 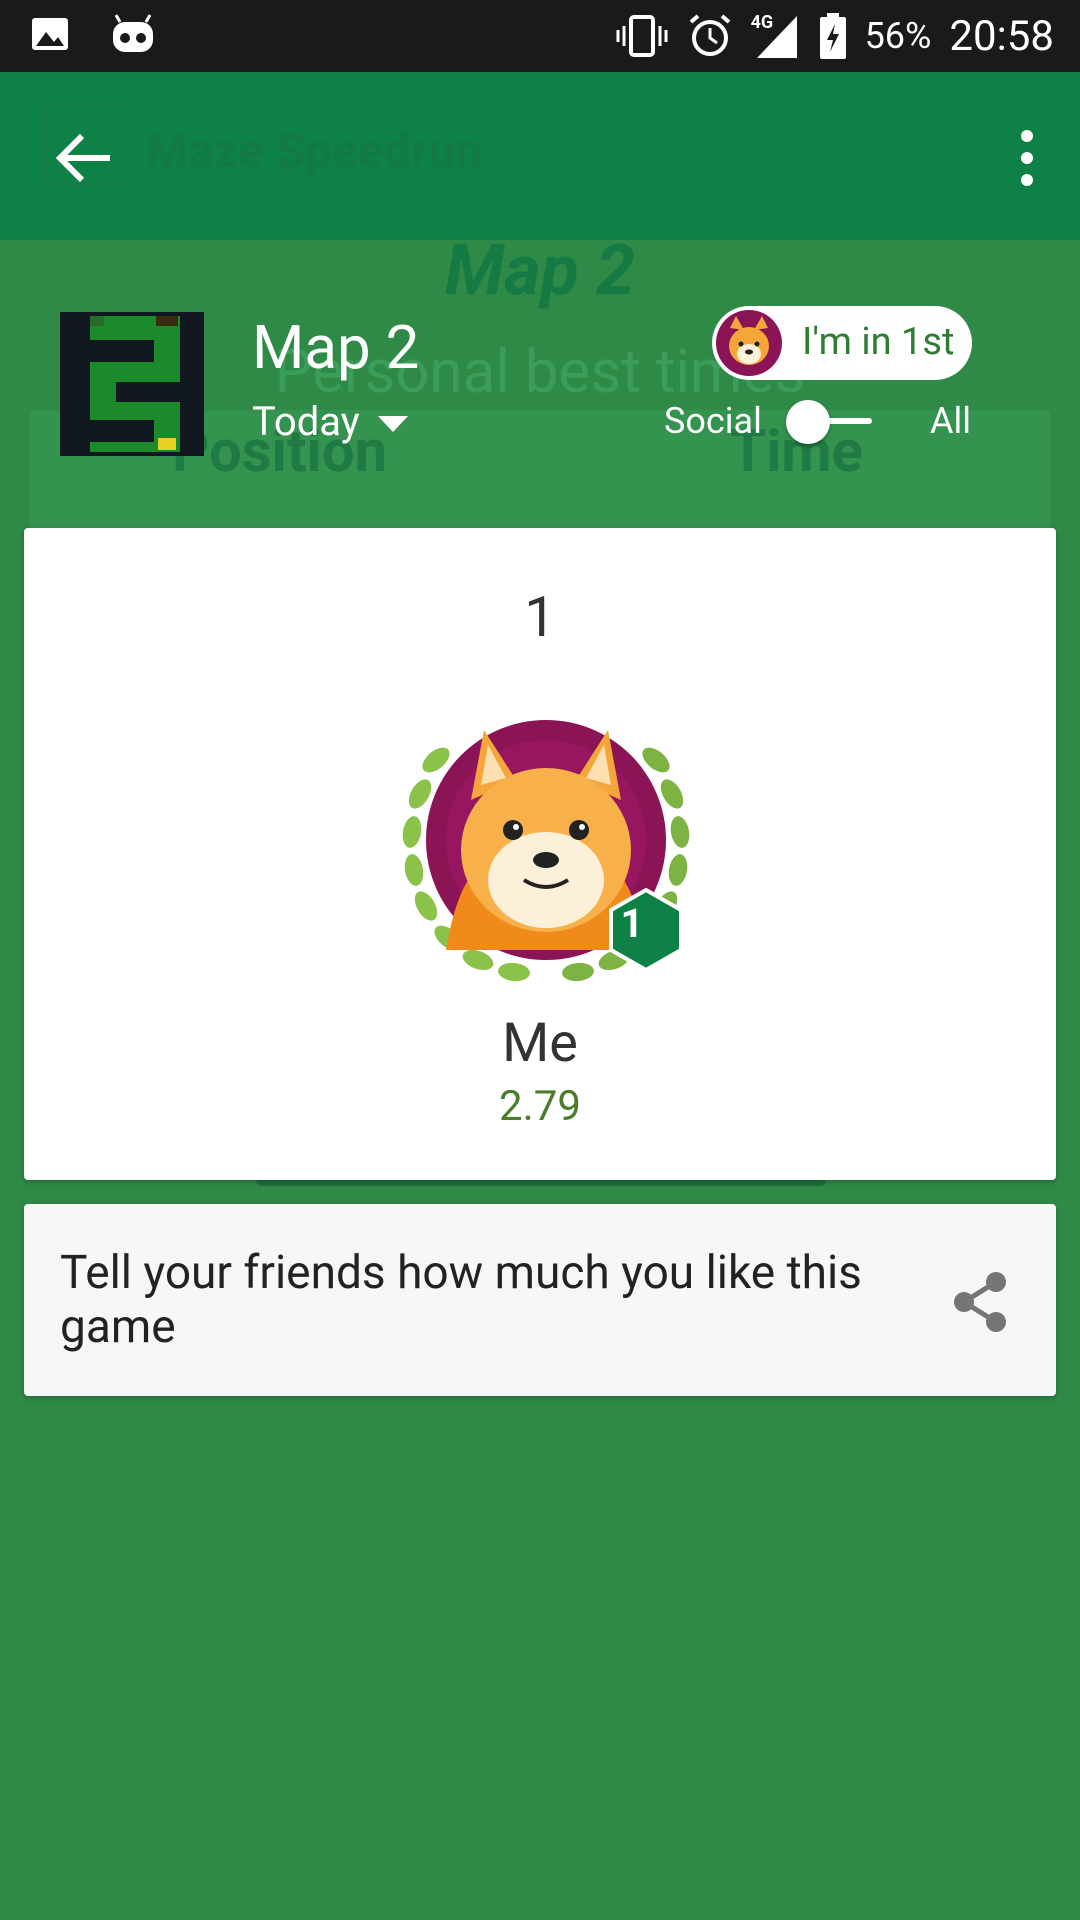 I want to click on ghost-app-title: Maze Speedrun, so click(x=314, y=150).